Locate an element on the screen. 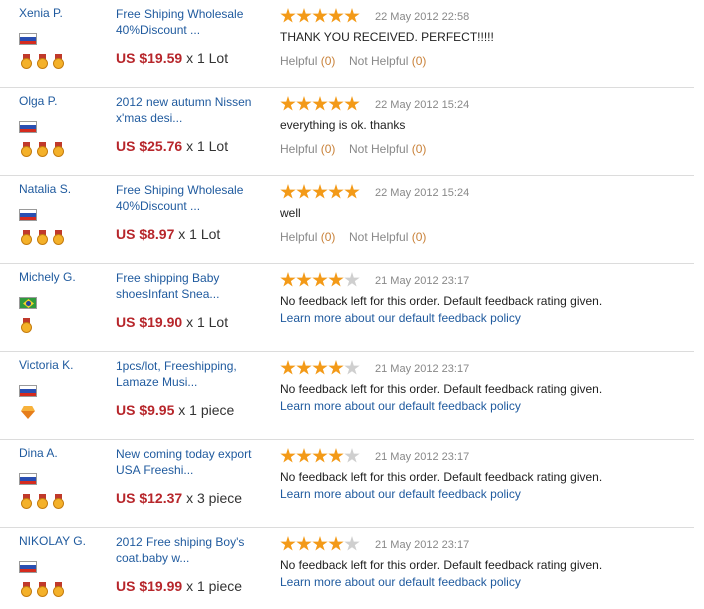  buyer-name-link: Natalia S. is located at coordinates (45, 189).